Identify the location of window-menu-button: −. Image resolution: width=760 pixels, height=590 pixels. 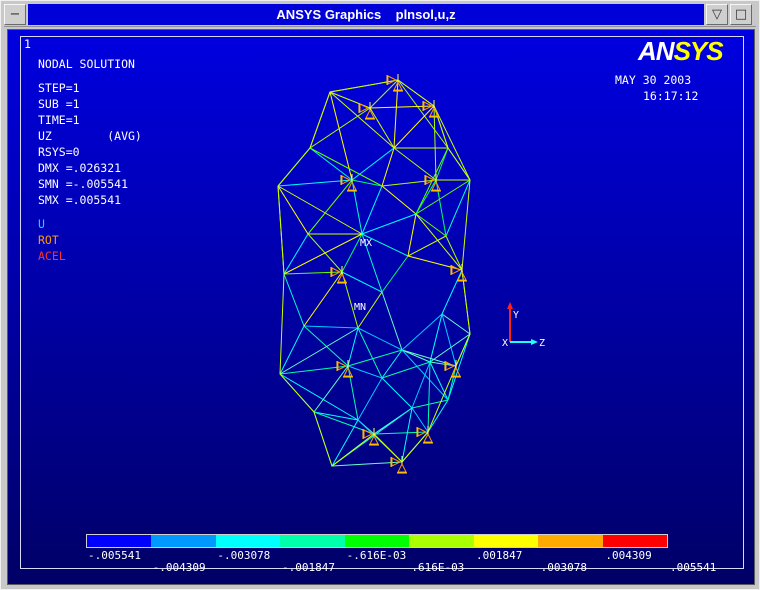
(15, 14).